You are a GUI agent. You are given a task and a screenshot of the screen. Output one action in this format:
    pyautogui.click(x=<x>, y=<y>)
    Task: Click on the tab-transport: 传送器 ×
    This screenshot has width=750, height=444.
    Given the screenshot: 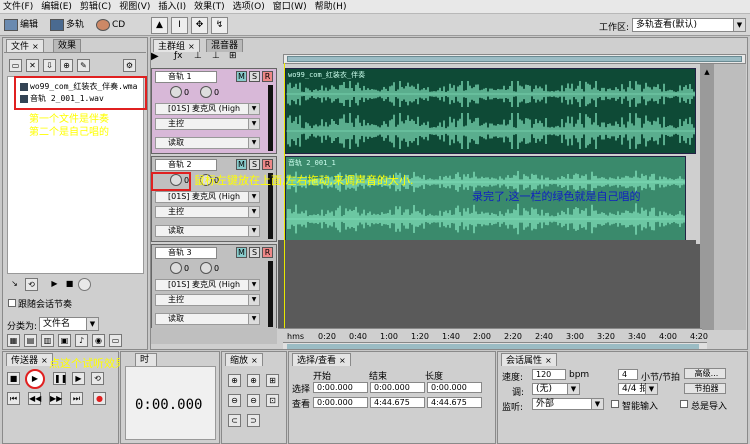 What is the action you would take?
    pyautogui.click(x=29, y=359)
    